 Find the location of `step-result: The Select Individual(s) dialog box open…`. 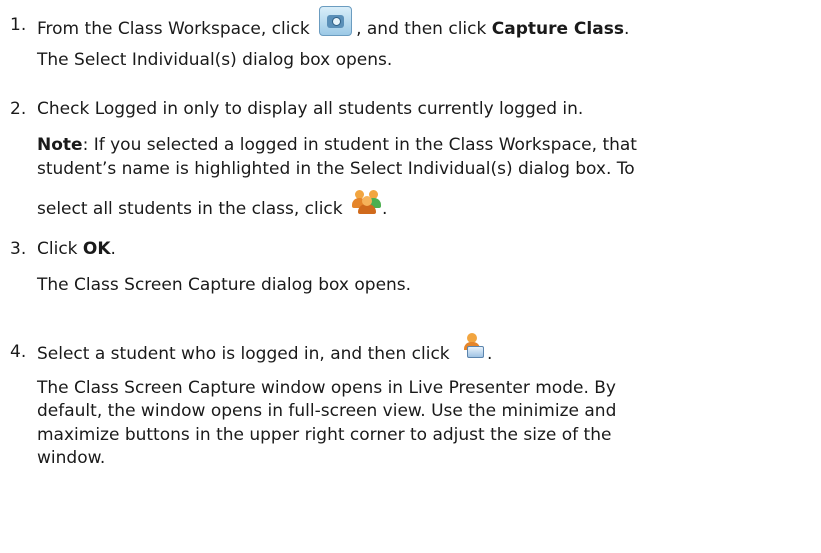

step-result: The Select Individual(s) dialog box open… is located at coordinates (215, 60).